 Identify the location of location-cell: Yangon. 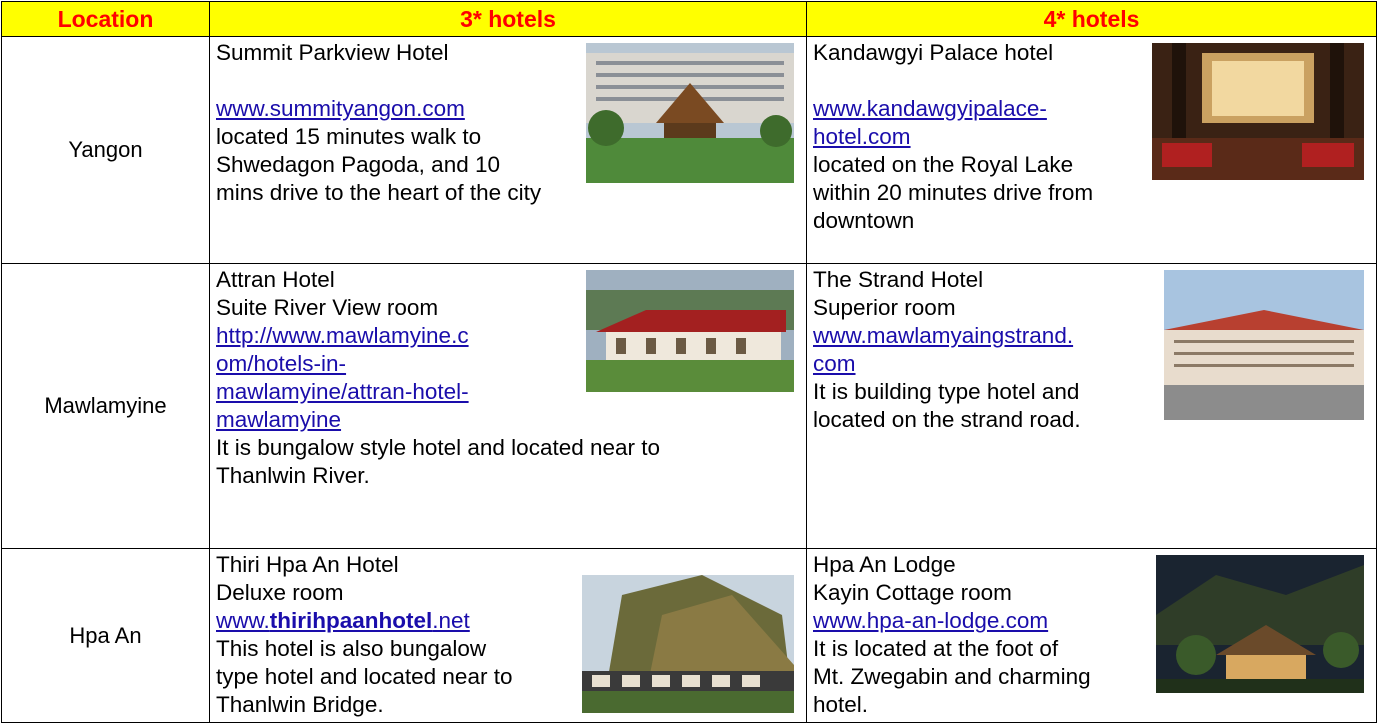
(105, 150).